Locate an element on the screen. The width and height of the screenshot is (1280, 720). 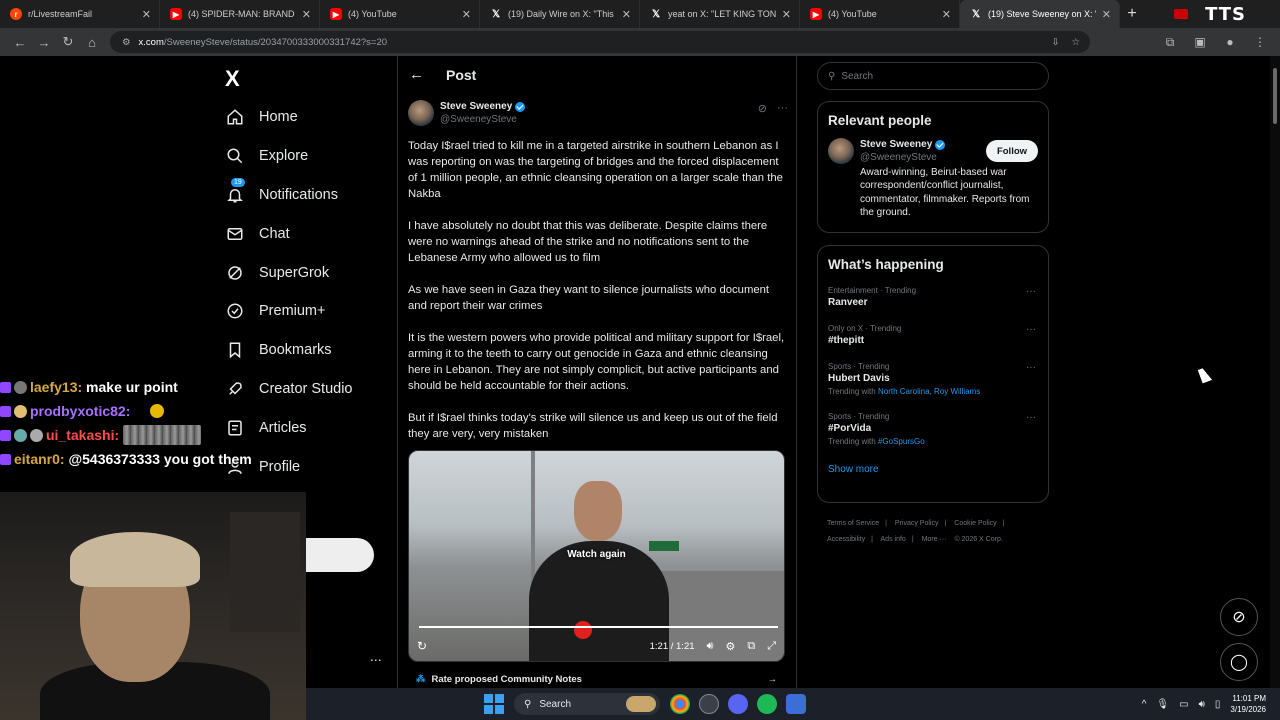
site-info-icon: ⚙ is located at coordinates (126, 42).